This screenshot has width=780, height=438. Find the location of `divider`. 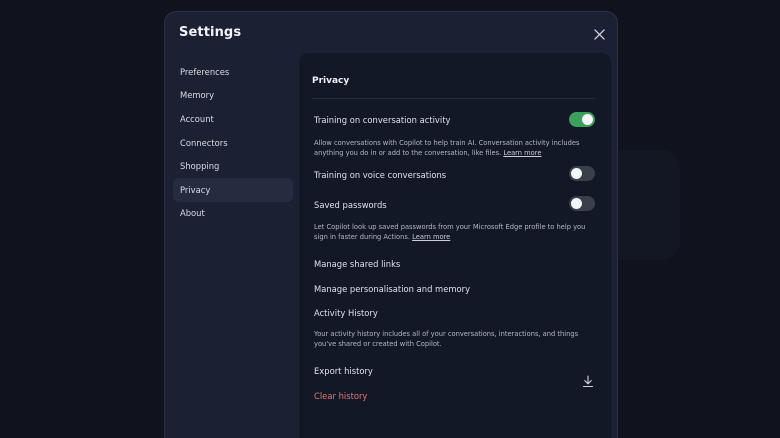

divider is located at coordinates (453, 98).